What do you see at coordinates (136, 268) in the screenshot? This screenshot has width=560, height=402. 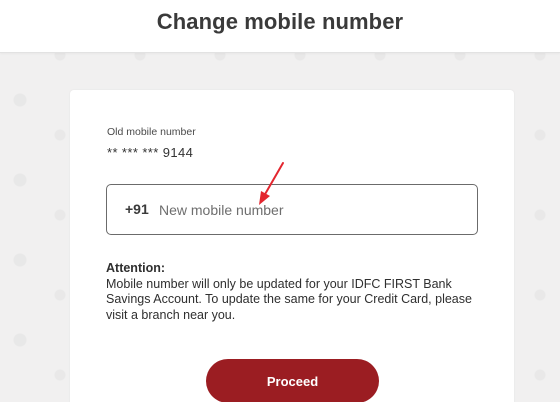 I see `attention-title: Attention:` at bounding box center [136, 268].